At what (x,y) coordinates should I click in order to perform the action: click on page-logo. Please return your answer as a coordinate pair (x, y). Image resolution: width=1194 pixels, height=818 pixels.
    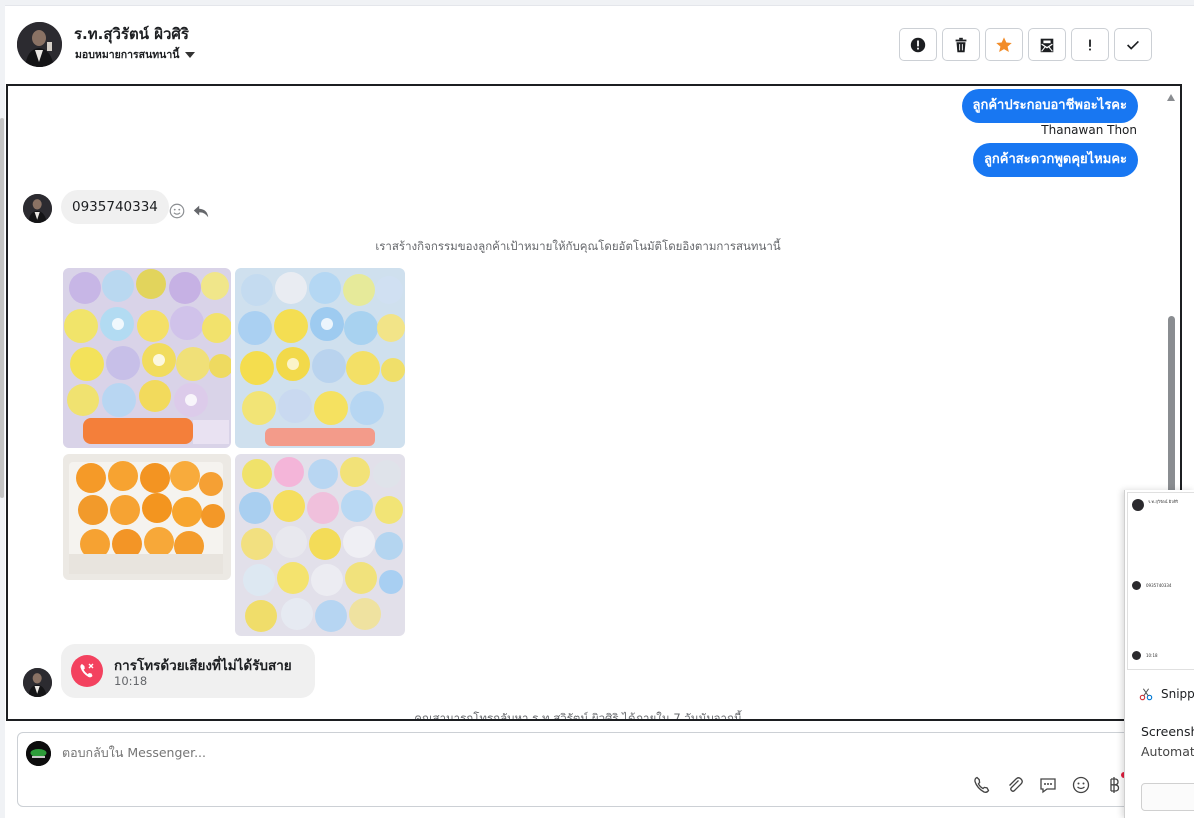
    Looking at the image, I should click on (38, 753).